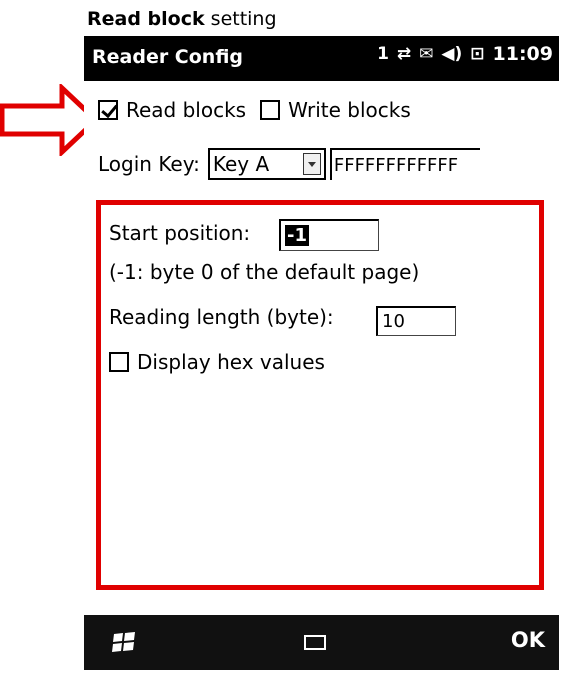  I want to click on mode-options: Read blocks Write blocks, so click(261, 110).